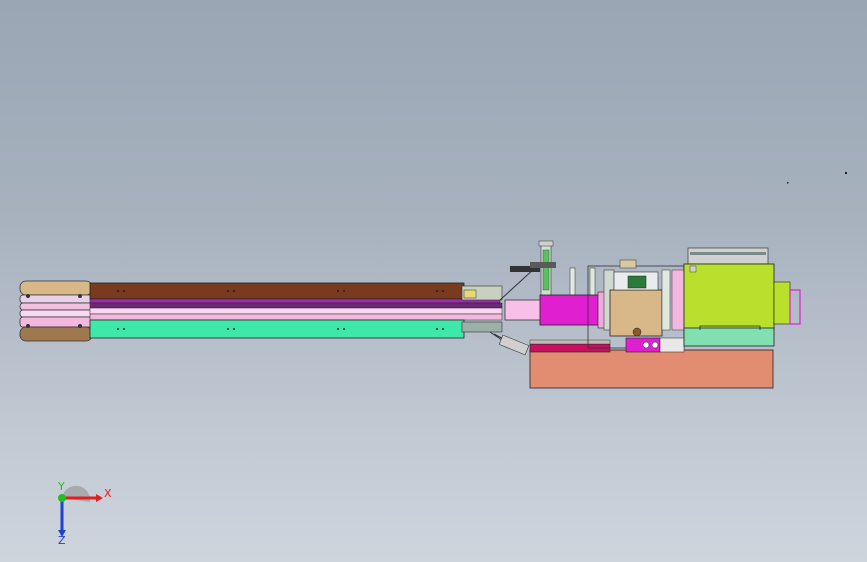 This screenshot has width=867, height=562. What do you see at coordinates (56, 311) in the screenshot?
I see `left-end-cap` at bounding box center [56, 311].